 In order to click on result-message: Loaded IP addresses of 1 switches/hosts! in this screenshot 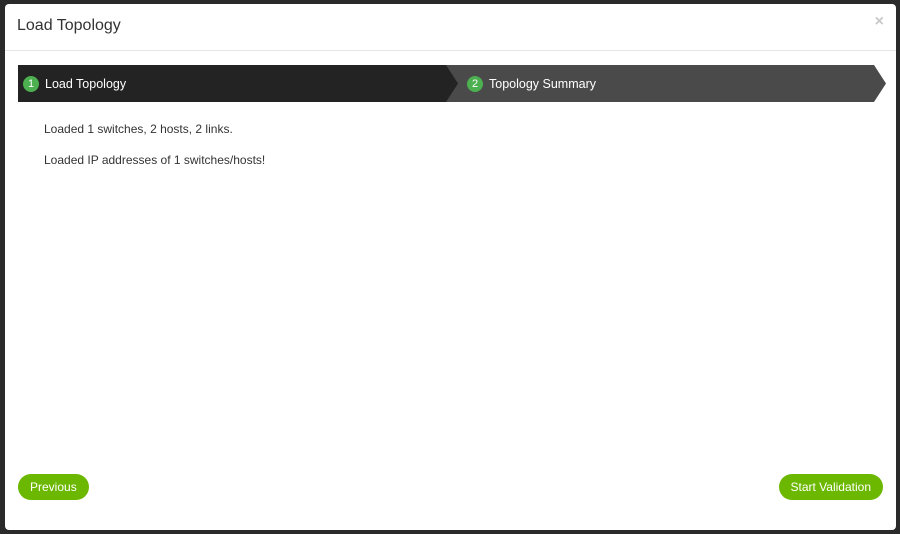, I will do `click(155, 160)`.